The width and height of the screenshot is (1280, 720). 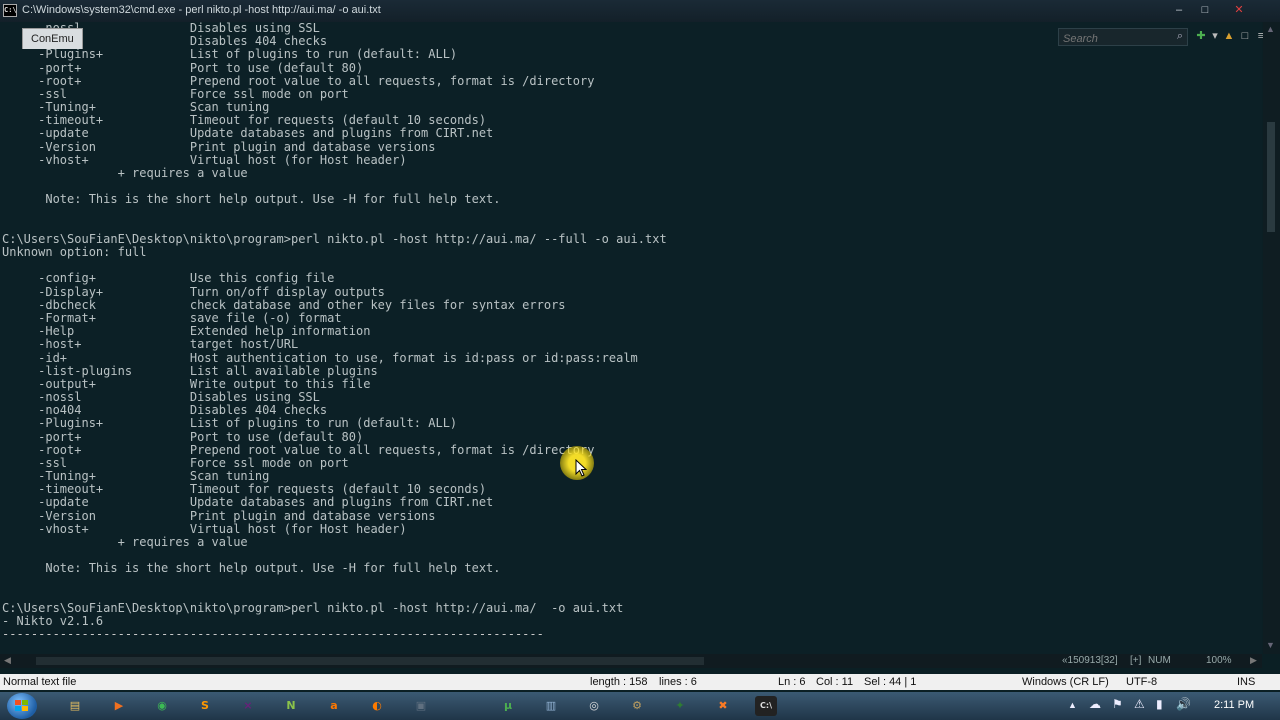 I want to click on flag-icon: ✦, so click(x=680, y=706).